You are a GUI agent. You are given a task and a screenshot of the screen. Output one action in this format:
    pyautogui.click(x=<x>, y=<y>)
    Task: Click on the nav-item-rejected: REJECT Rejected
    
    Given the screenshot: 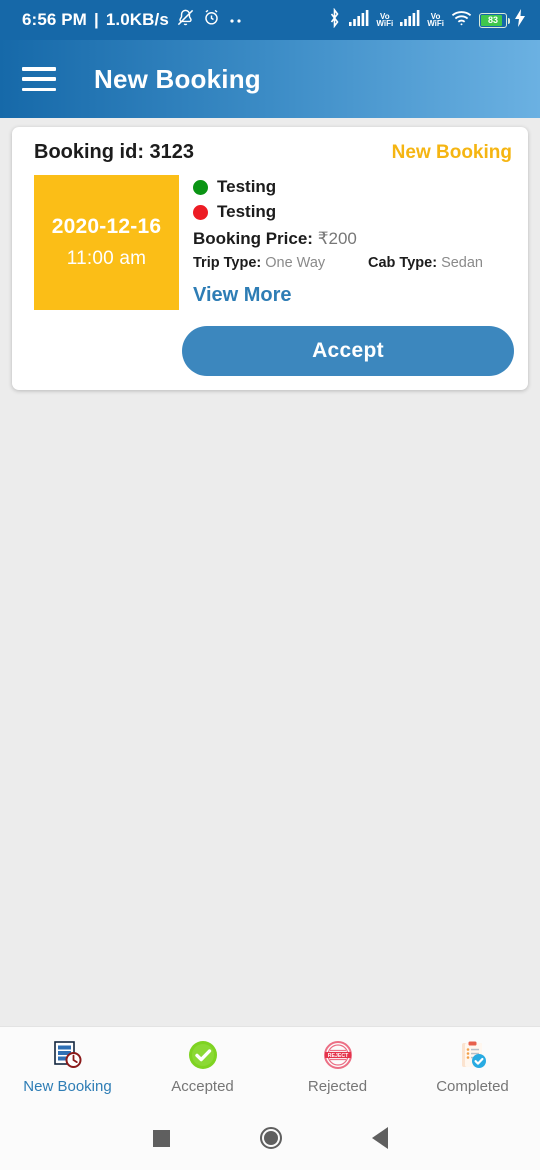 What is the action you would take?
    pyautogui.click(x=337, y=1066)
    